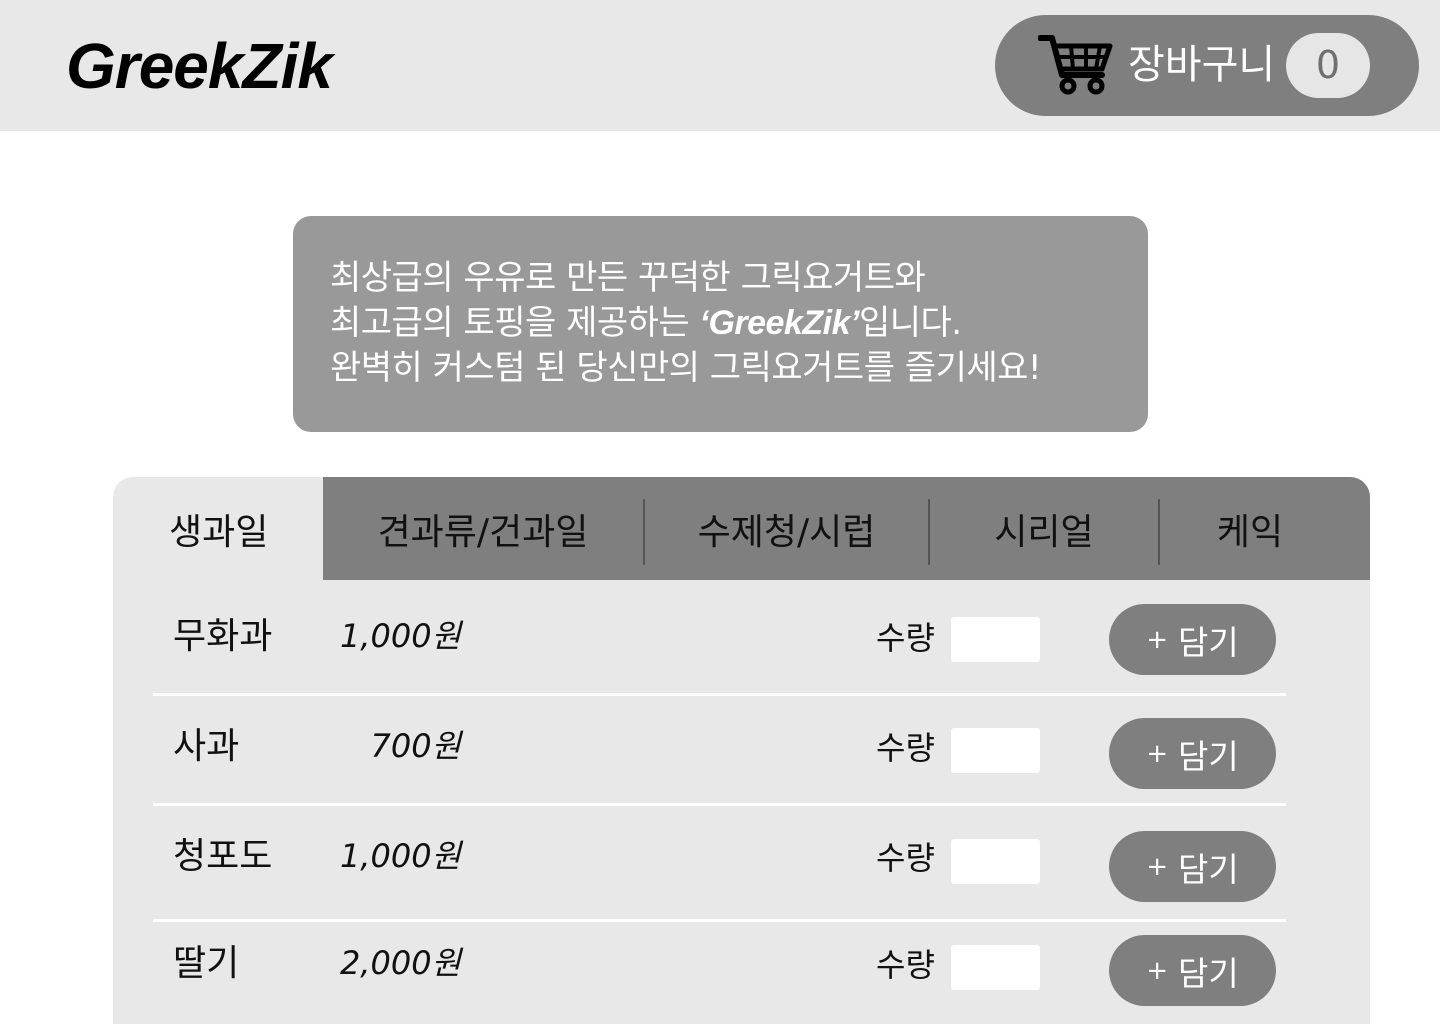 The image size is (1440, 1024). I want to click on logo: GreekZik, so click(199, 66).